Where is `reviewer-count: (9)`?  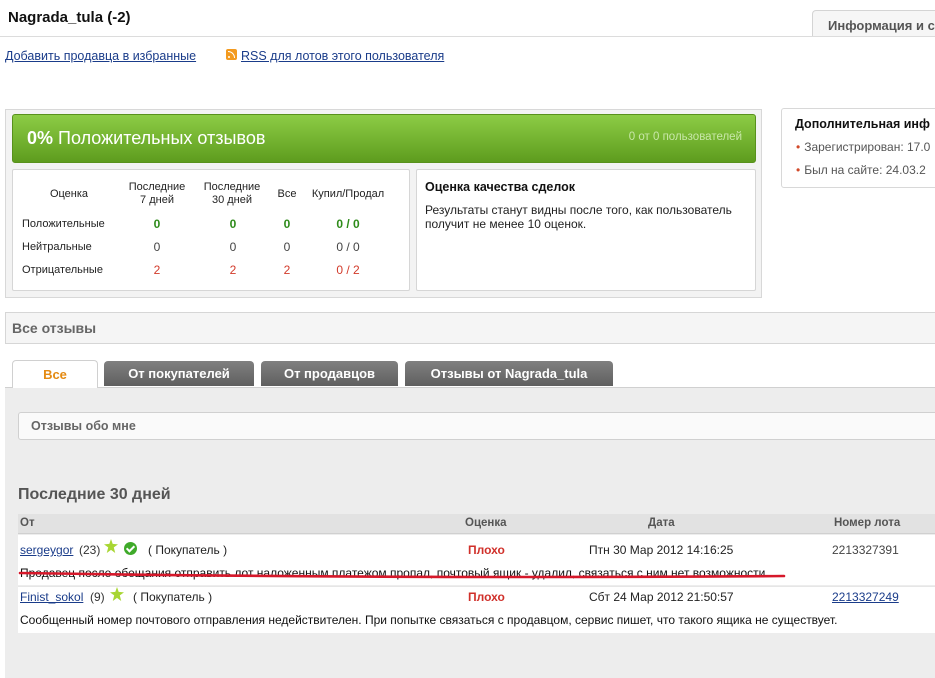 reviewer-count: (9) is located at coordinates (97, 597).